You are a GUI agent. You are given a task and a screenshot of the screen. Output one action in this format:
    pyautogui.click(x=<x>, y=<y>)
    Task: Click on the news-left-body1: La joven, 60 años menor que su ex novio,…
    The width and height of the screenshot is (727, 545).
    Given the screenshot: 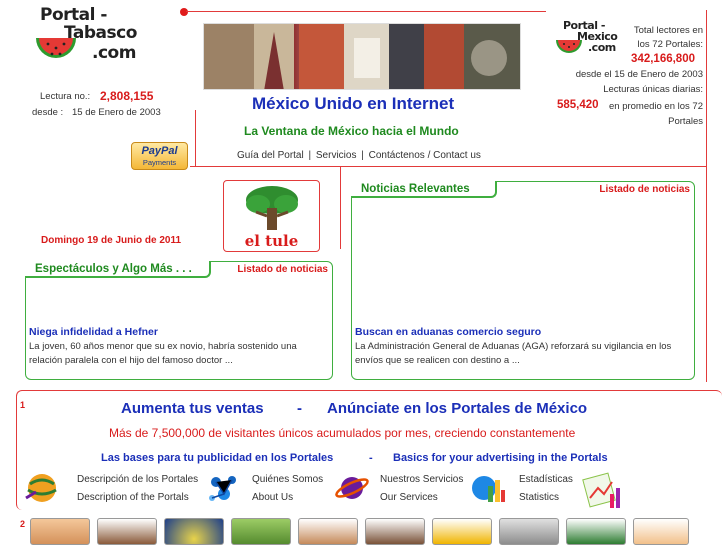 What is the action you would take?
    pyautogui.click(x=163, y=346)
    